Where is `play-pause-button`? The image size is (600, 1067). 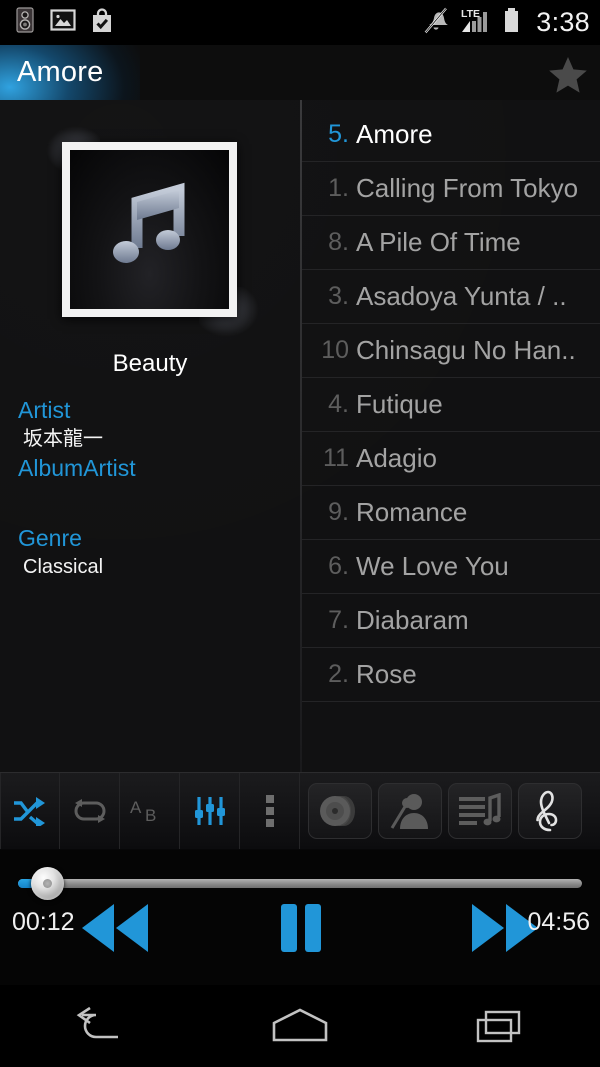 play-pause-button is located at coordinates (301, 930).